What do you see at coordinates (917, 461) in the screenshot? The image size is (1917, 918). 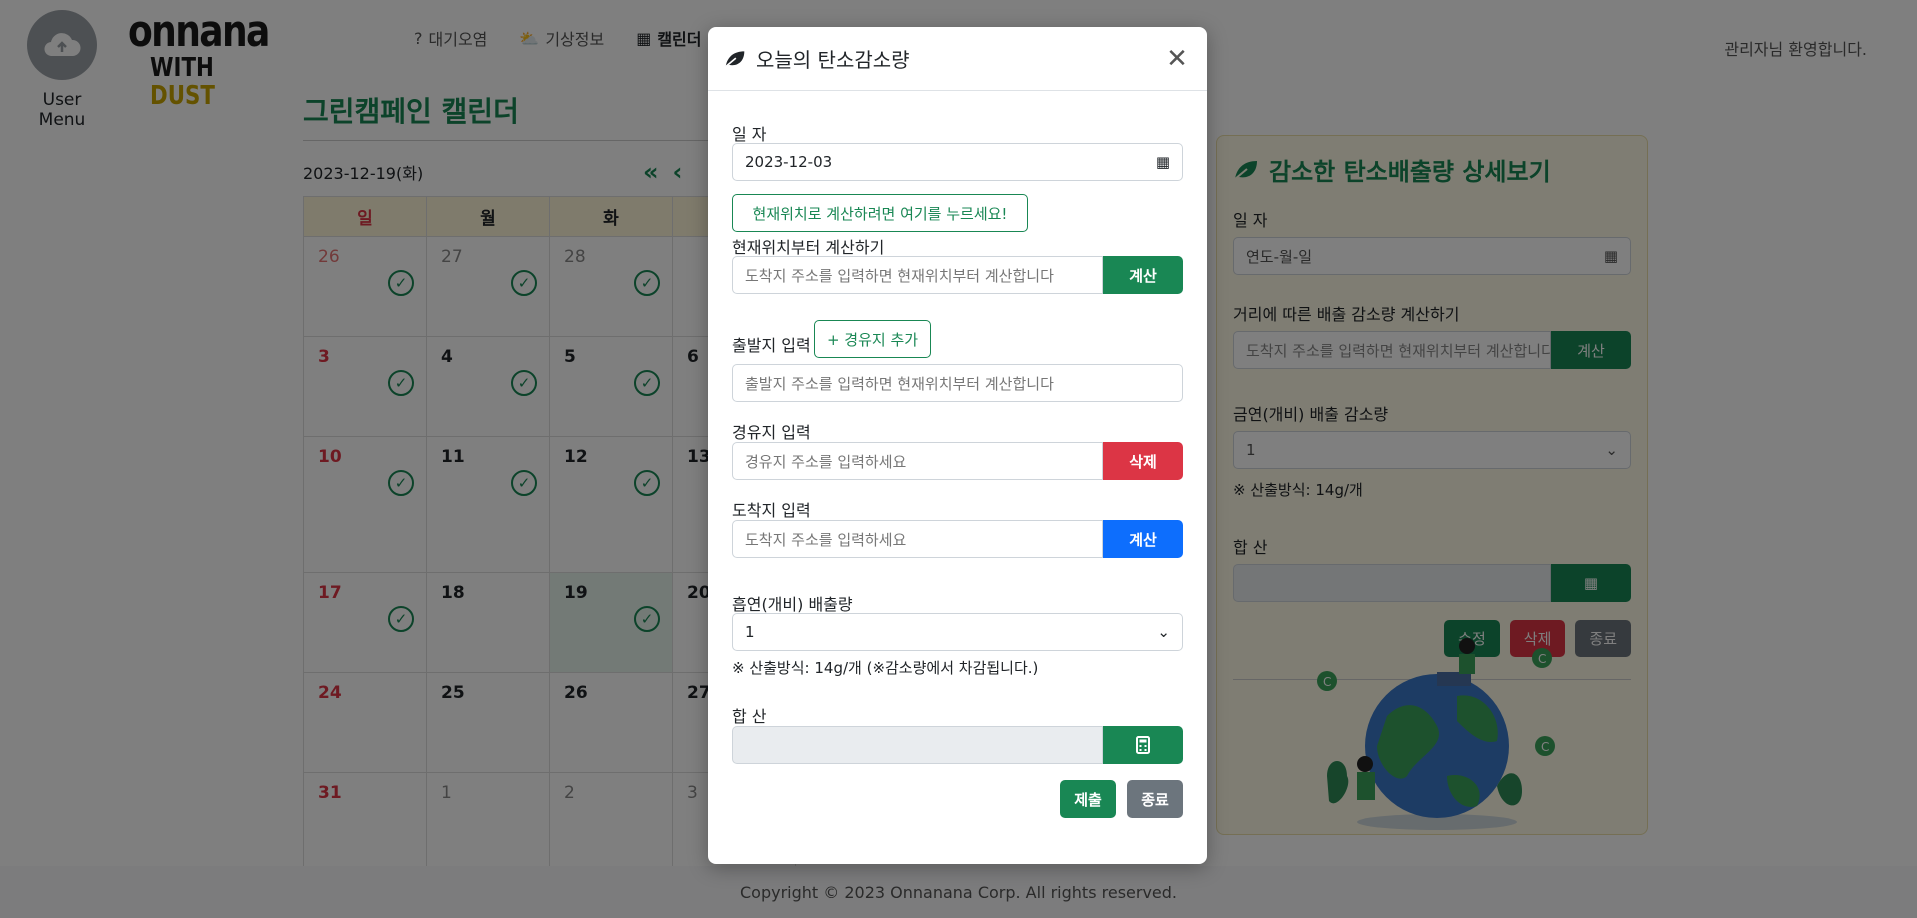 I see `waypoint-input: 경유지 주소를 입력하세요` at bounding box center [917, 461].